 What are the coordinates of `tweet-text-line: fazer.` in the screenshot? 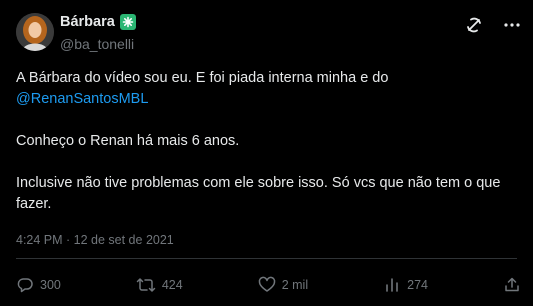 It's located at (34, 204).